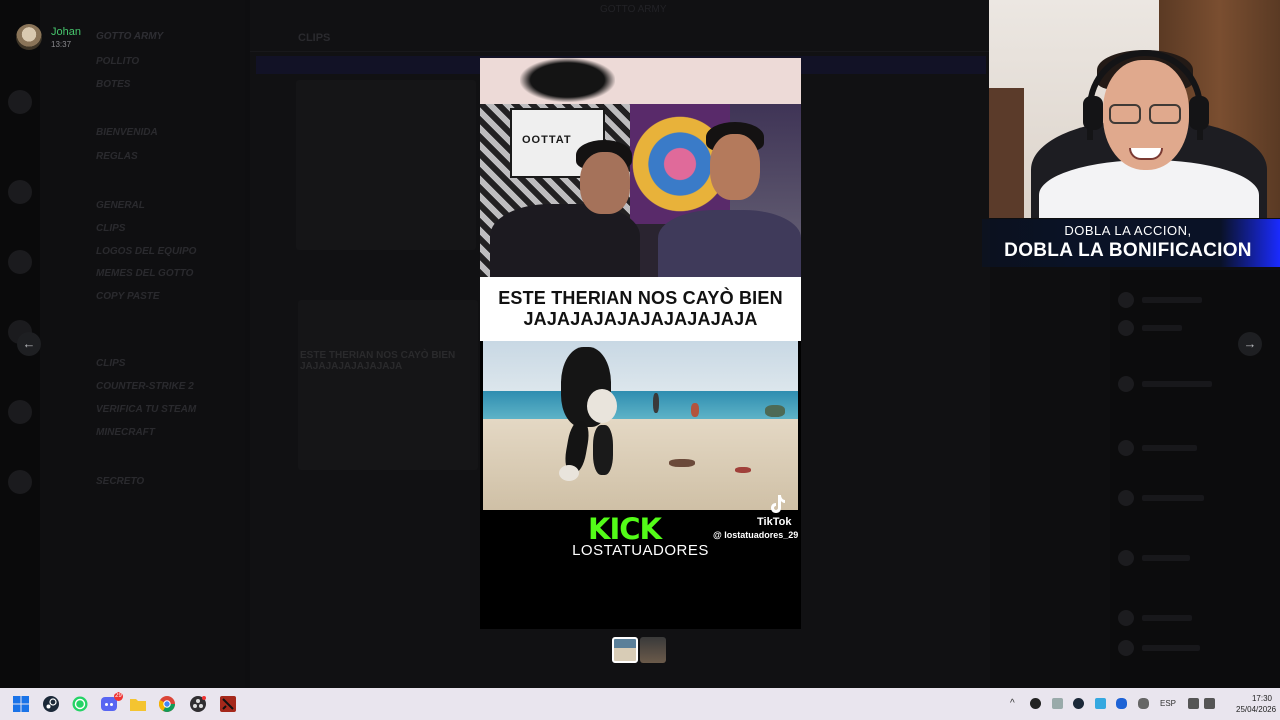 This screenshot has width=1280, height=720. Describe the element at coordinates (625, 650) in the screenshot. I see `media-thumbnail-selected` at that location.